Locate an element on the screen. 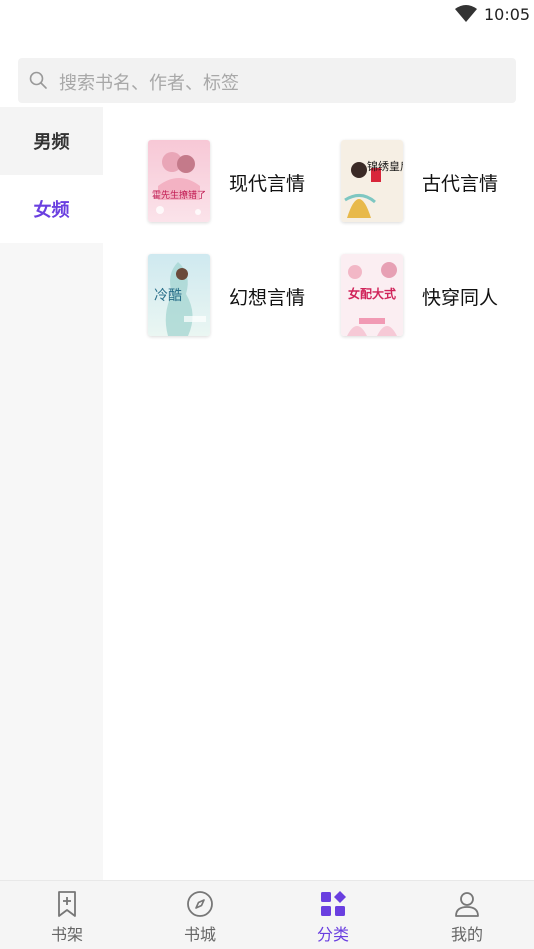 Image resolution: width=534 pixels, height=949 pixels. category-label: 古代言情 is located at coordinates (460, 184).